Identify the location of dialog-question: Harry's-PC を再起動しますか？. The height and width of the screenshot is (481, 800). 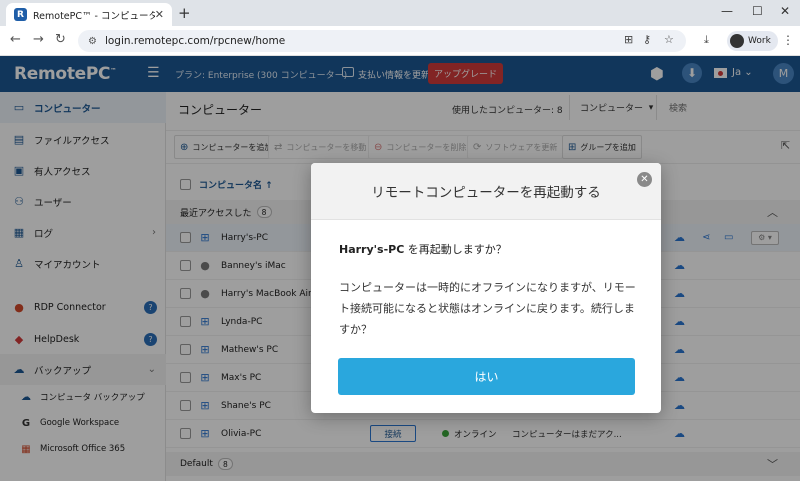
(423, 249).